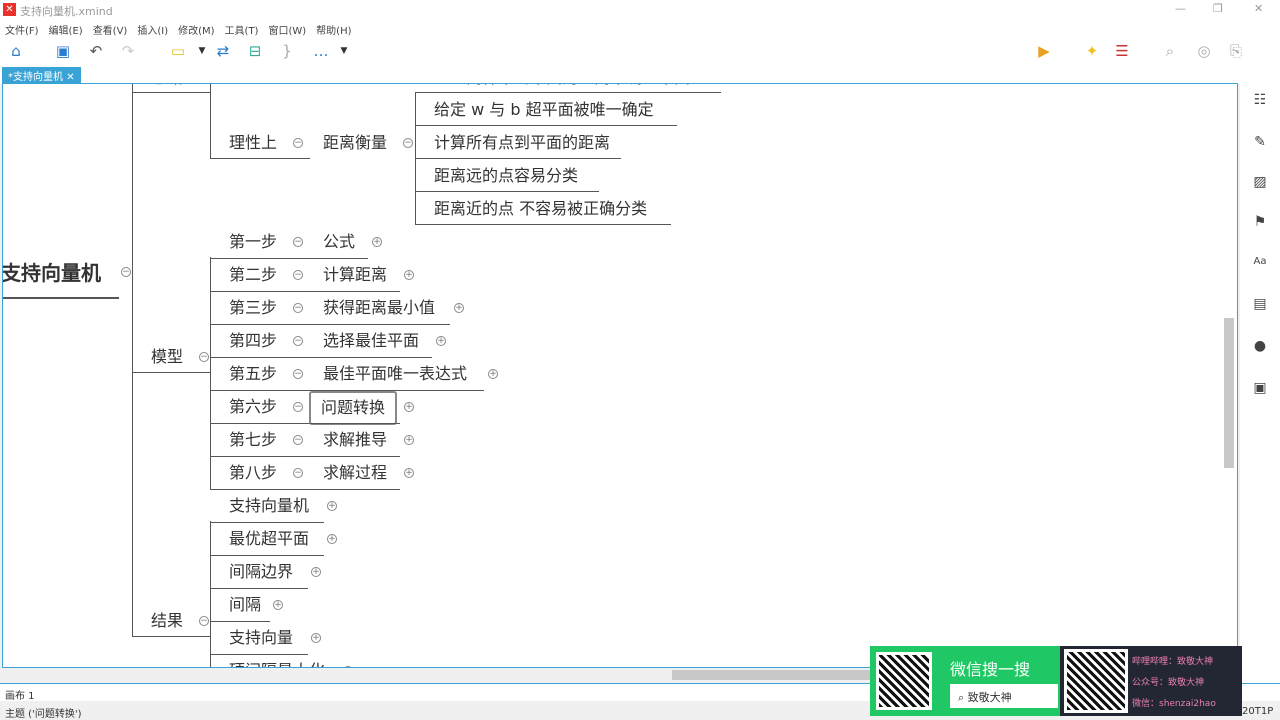 This screenshot has height=720, width=1280. What do you see at coordinates (1180, 8) in the screenshot?
I see `minimize-button: —` at bounding box center [1180, 8].